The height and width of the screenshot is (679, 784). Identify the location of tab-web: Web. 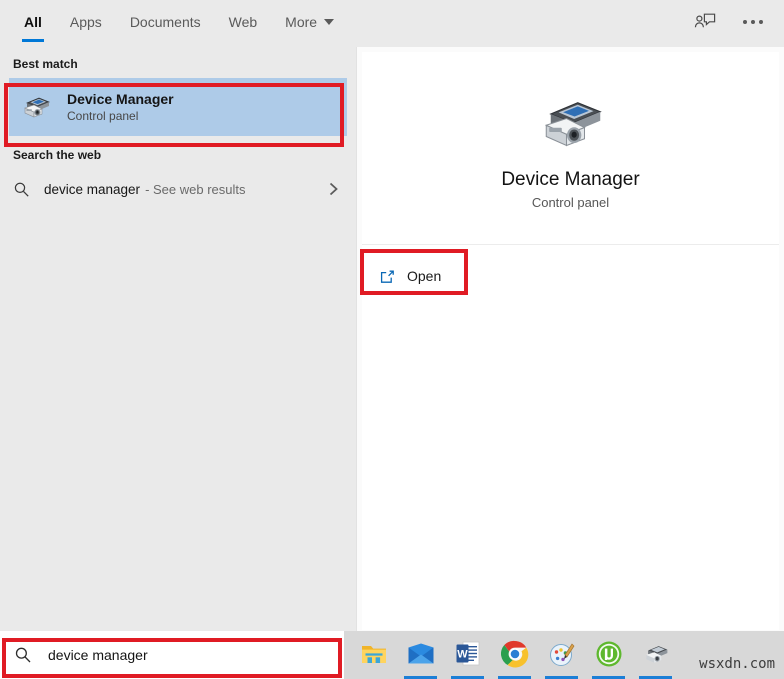
(243, 22).